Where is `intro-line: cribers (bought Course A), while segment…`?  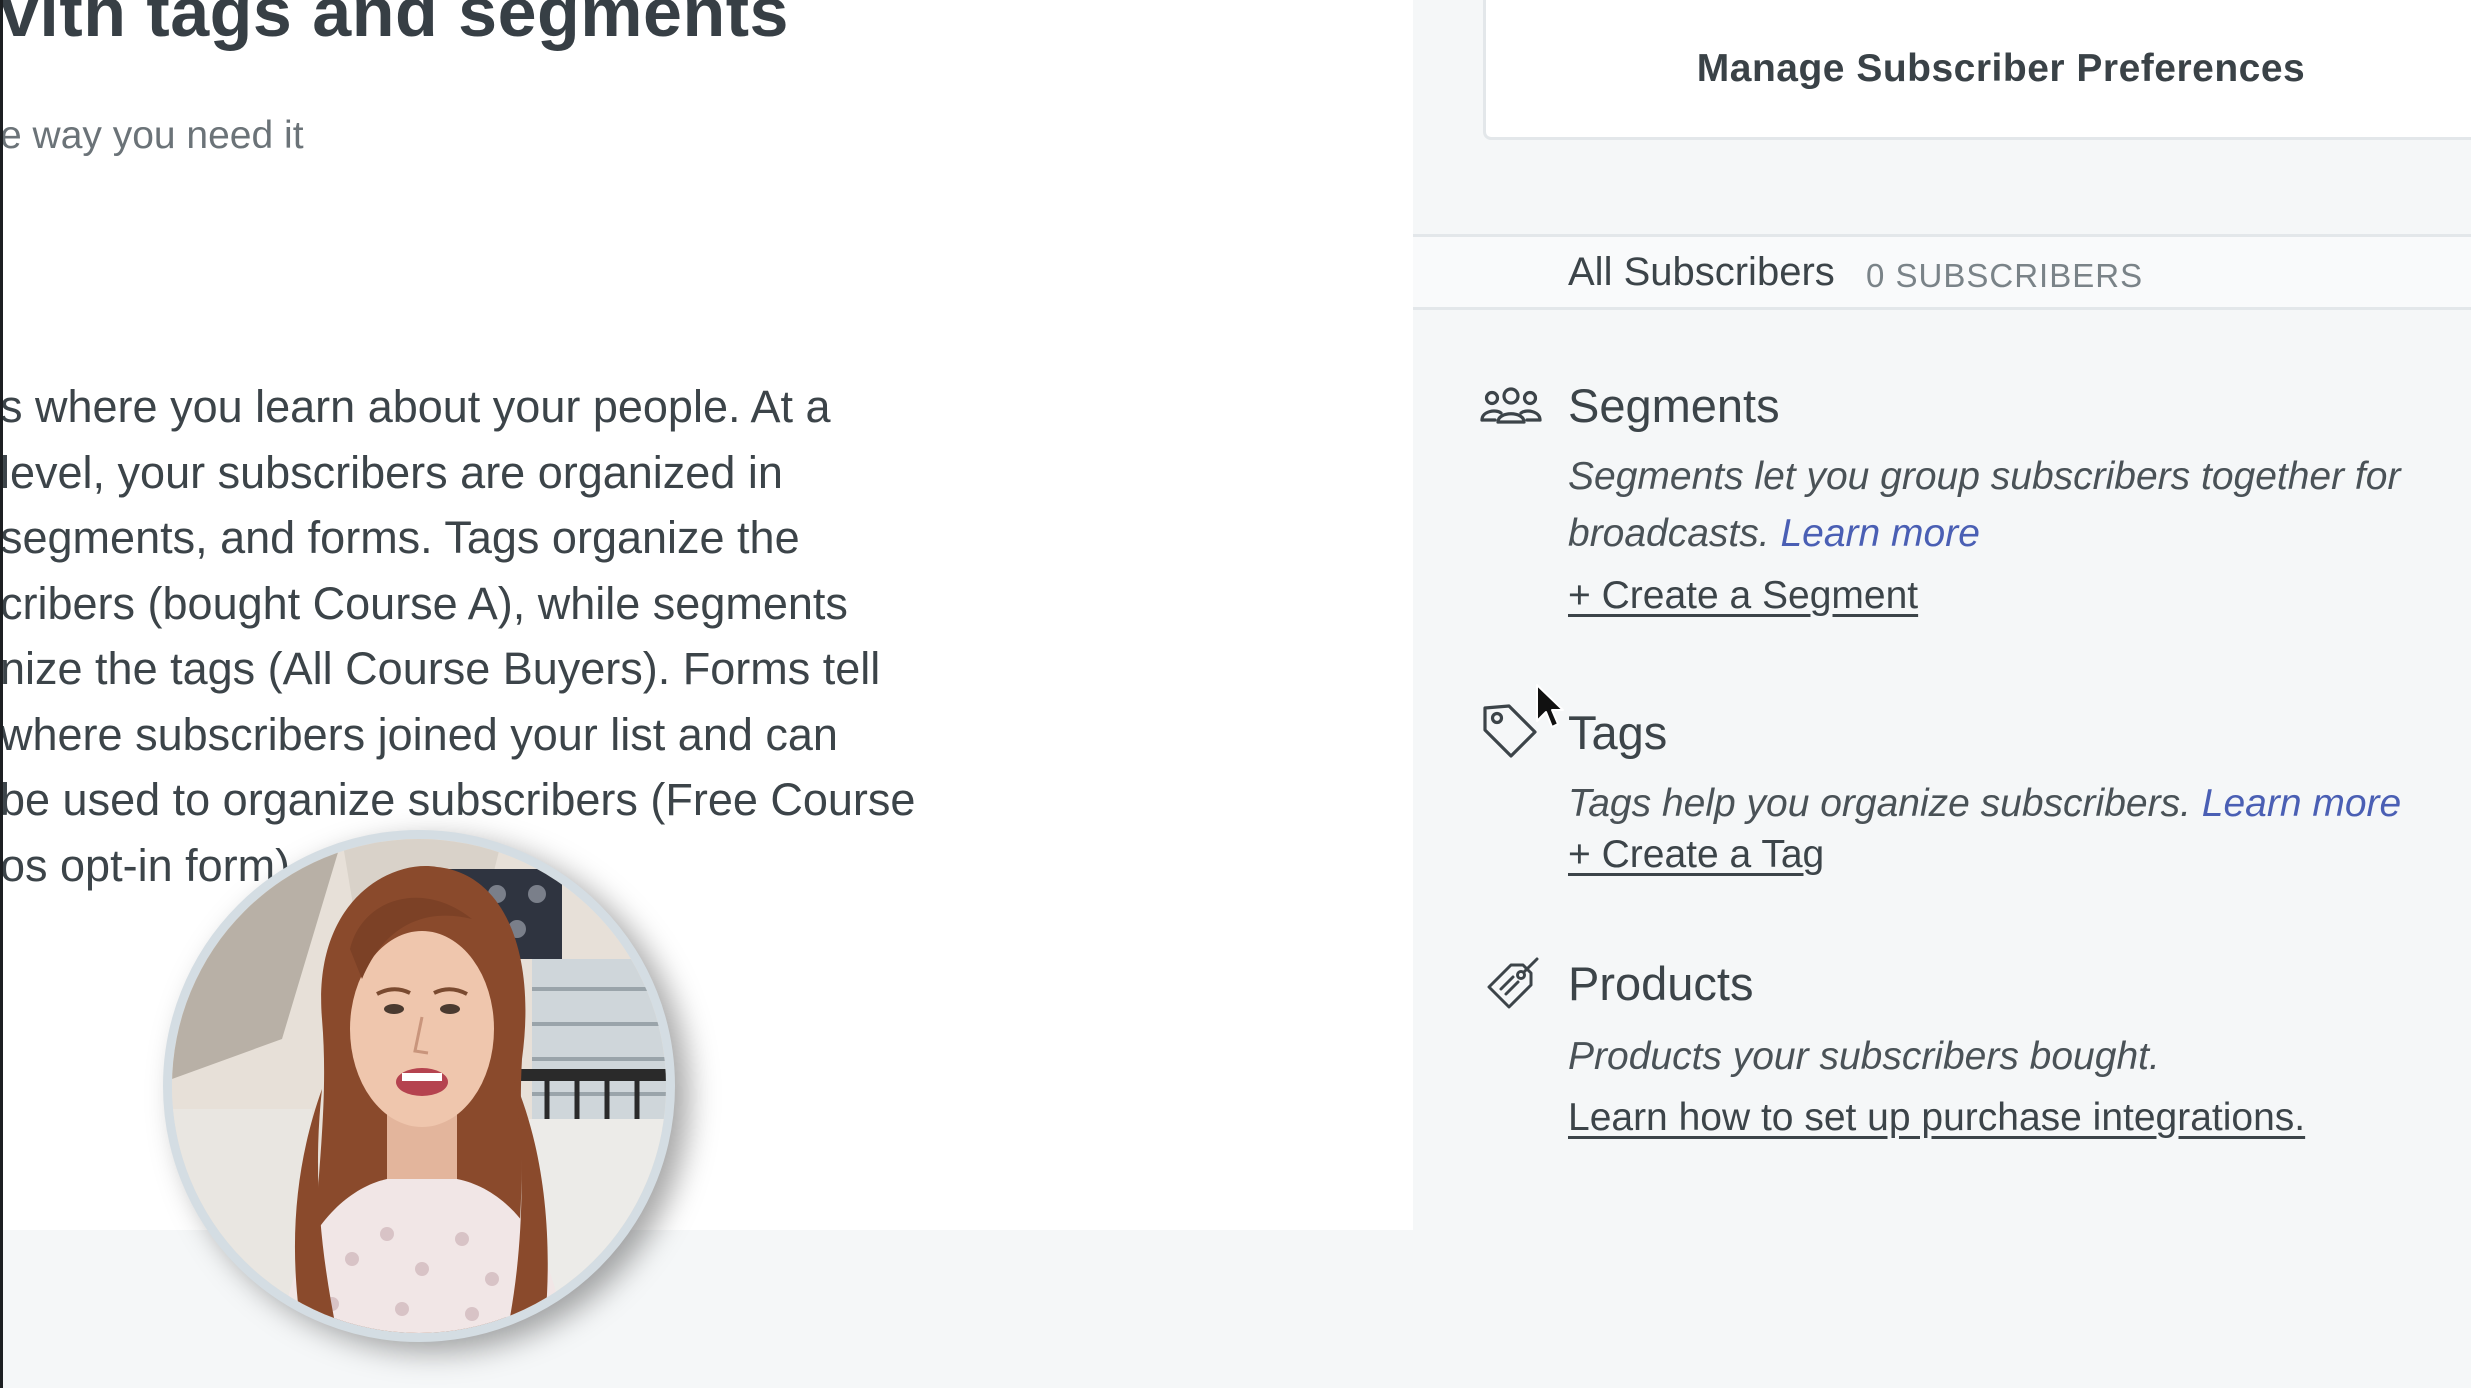
intro-line: cribers (bought Course A), while segment… is located at coordinates (424, 603).